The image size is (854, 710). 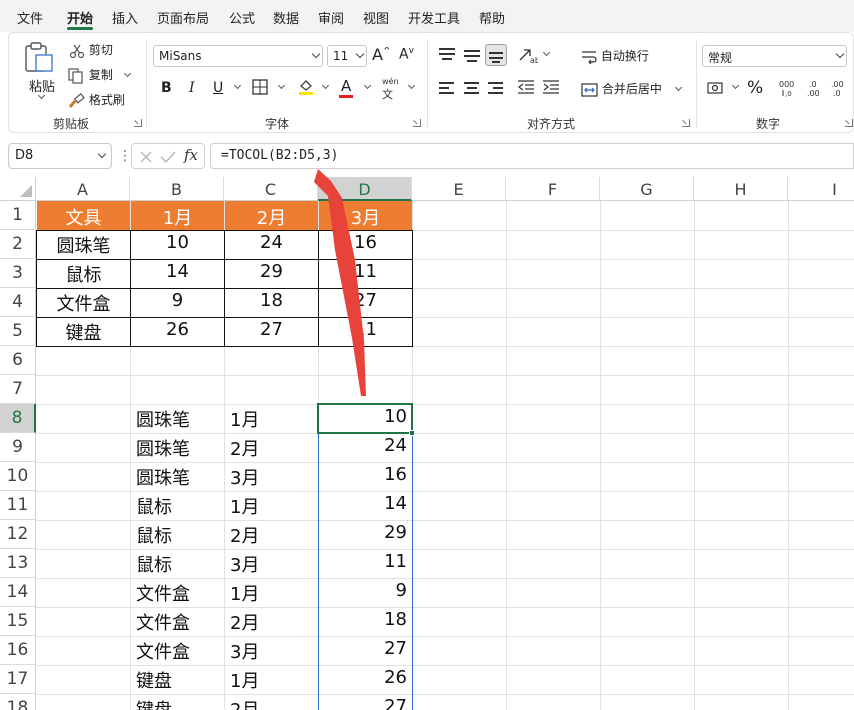 I want to click on name-box: D8, so click(x=60, y=156).